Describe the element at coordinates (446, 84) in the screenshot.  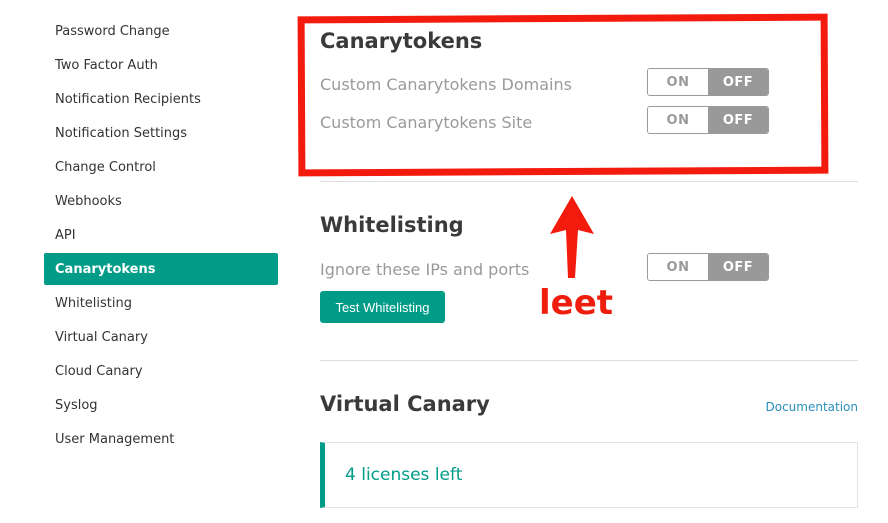
I see `custom-domains-label: Custom Canarytokens Domains` at that location.